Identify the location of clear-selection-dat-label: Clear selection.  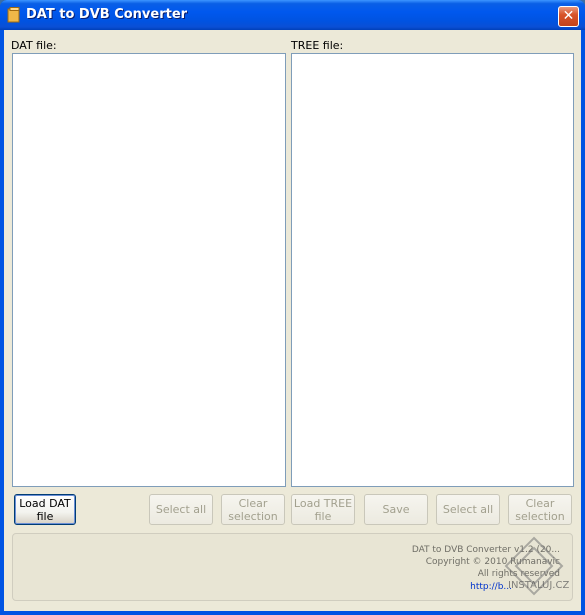
(253, 509).